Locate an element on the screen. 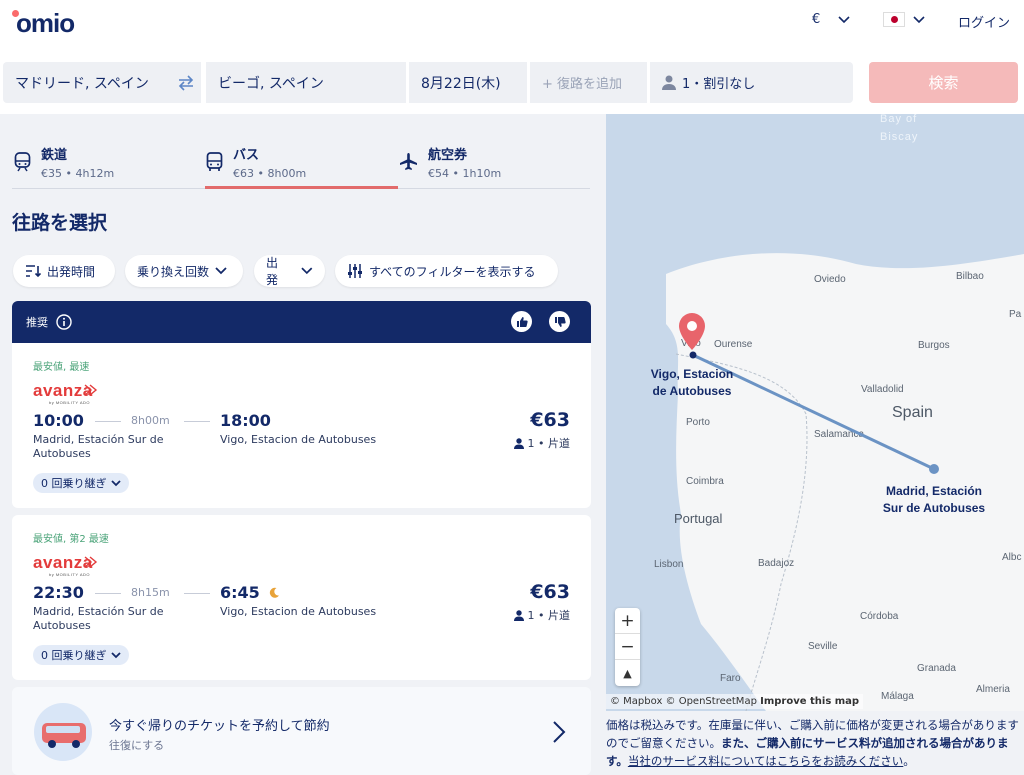 The image size is (1024, 775). chevron-right-icon is located at coordinates (559, 732).